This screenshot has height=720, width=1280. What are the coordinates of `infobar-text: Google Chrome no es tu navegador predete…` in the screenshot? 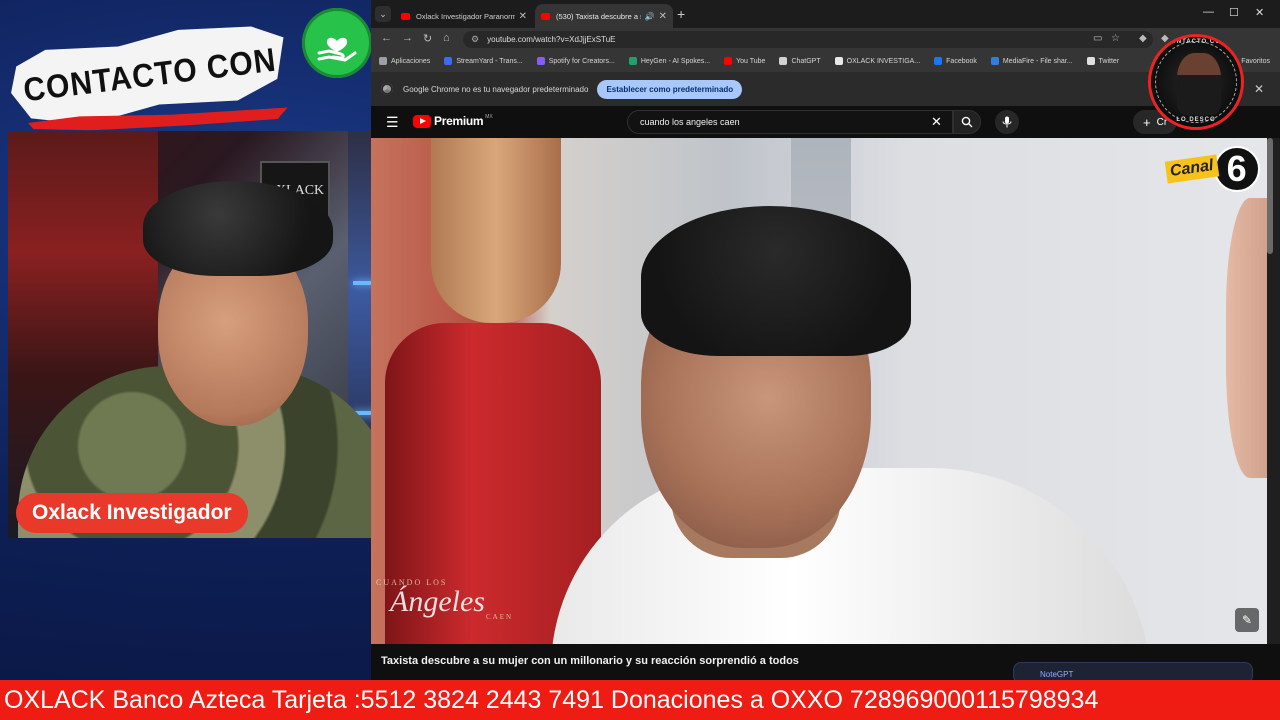 It's located at (496, 89).